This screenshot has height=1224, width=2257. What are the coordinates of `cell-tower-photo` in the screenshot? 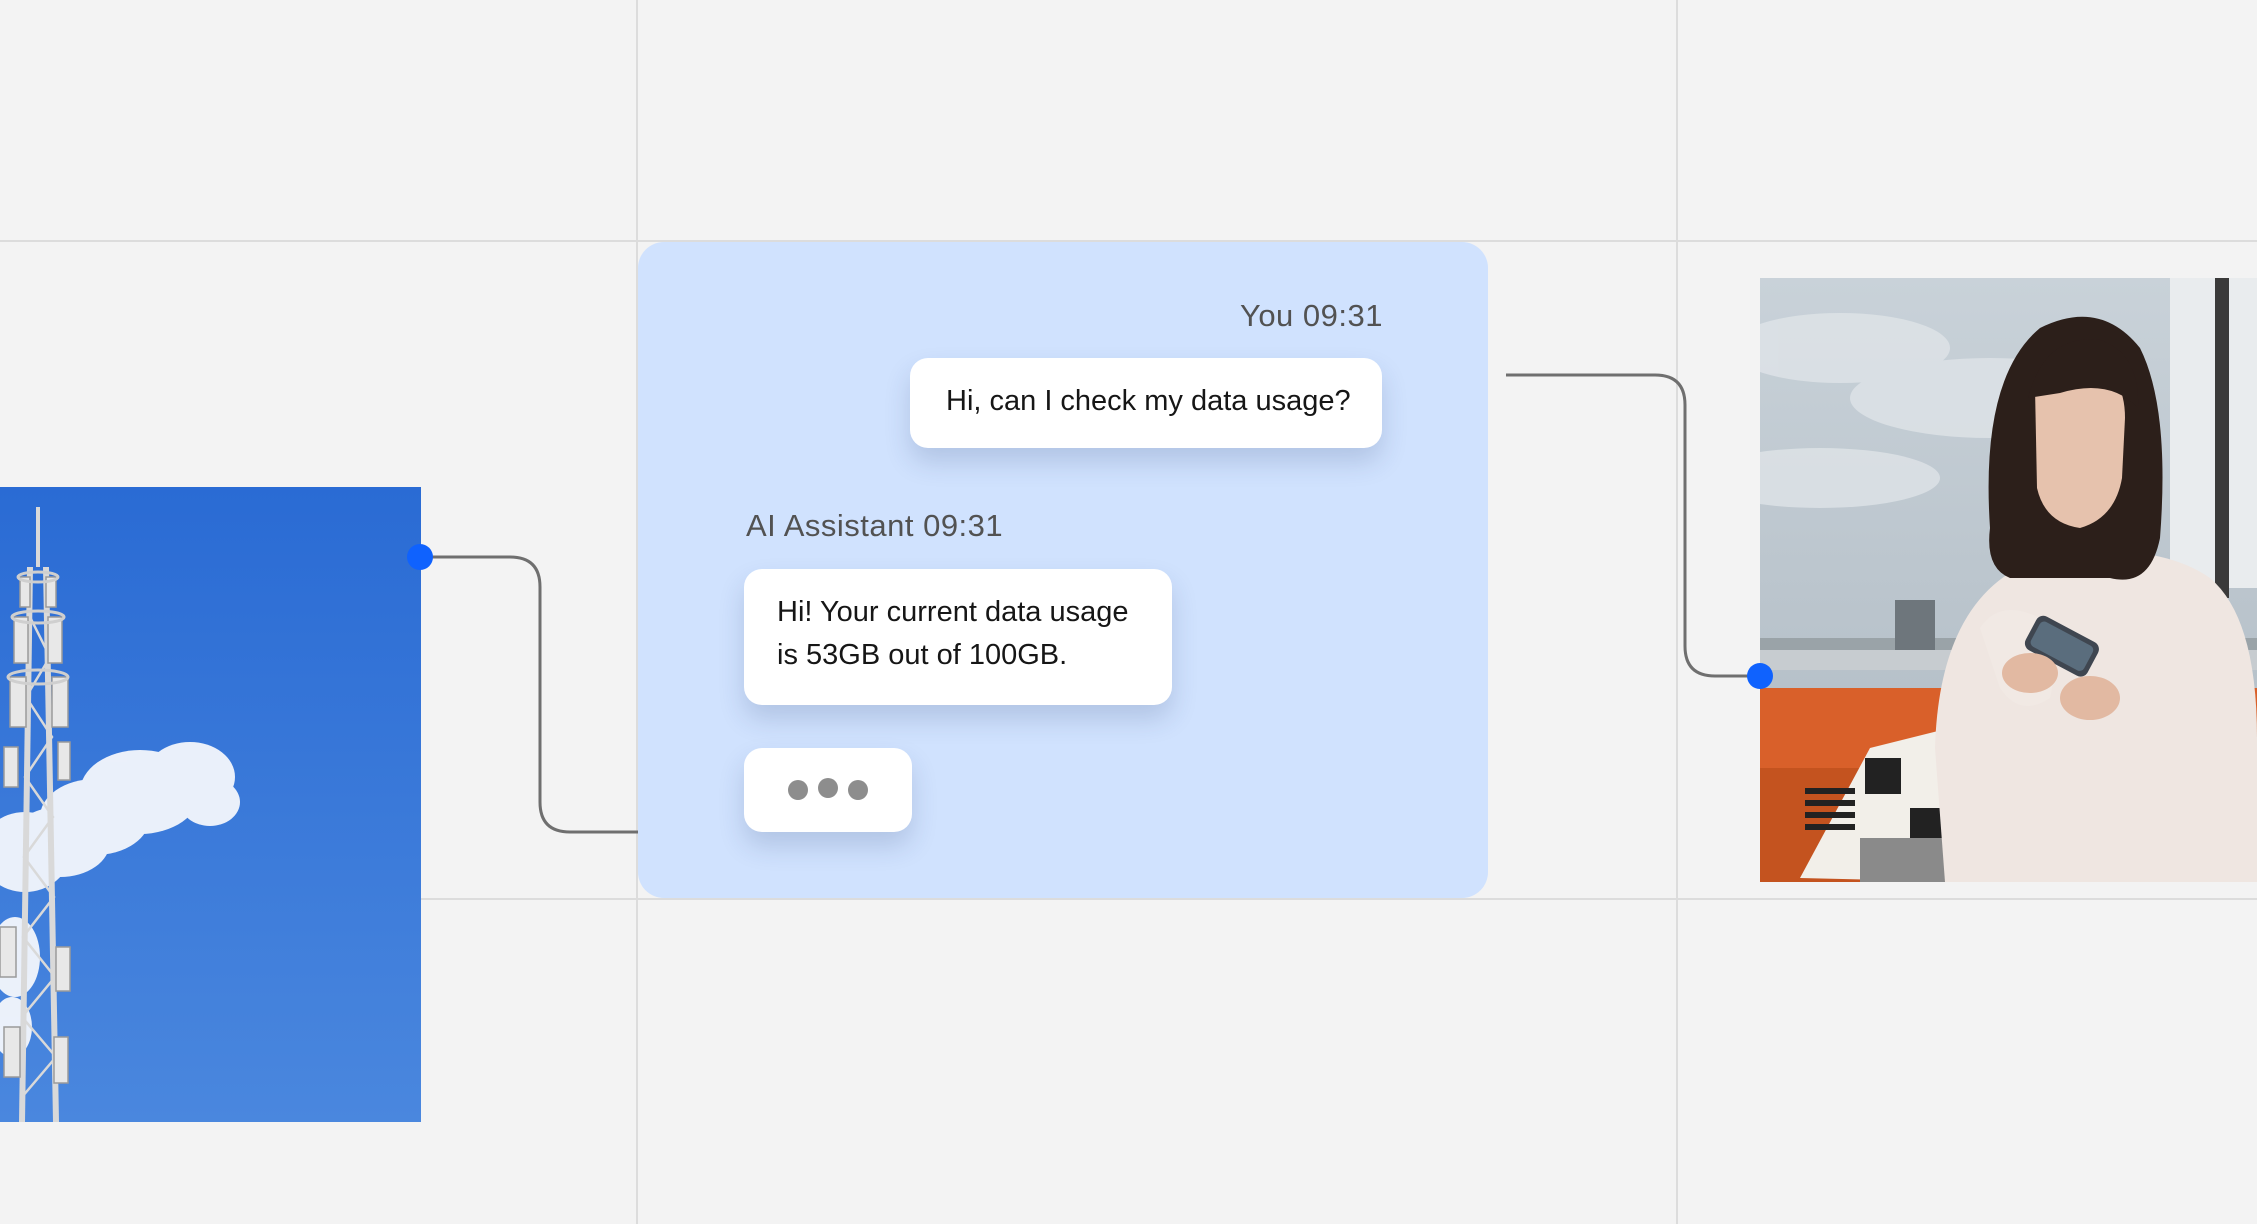 It's located at (210, 804).